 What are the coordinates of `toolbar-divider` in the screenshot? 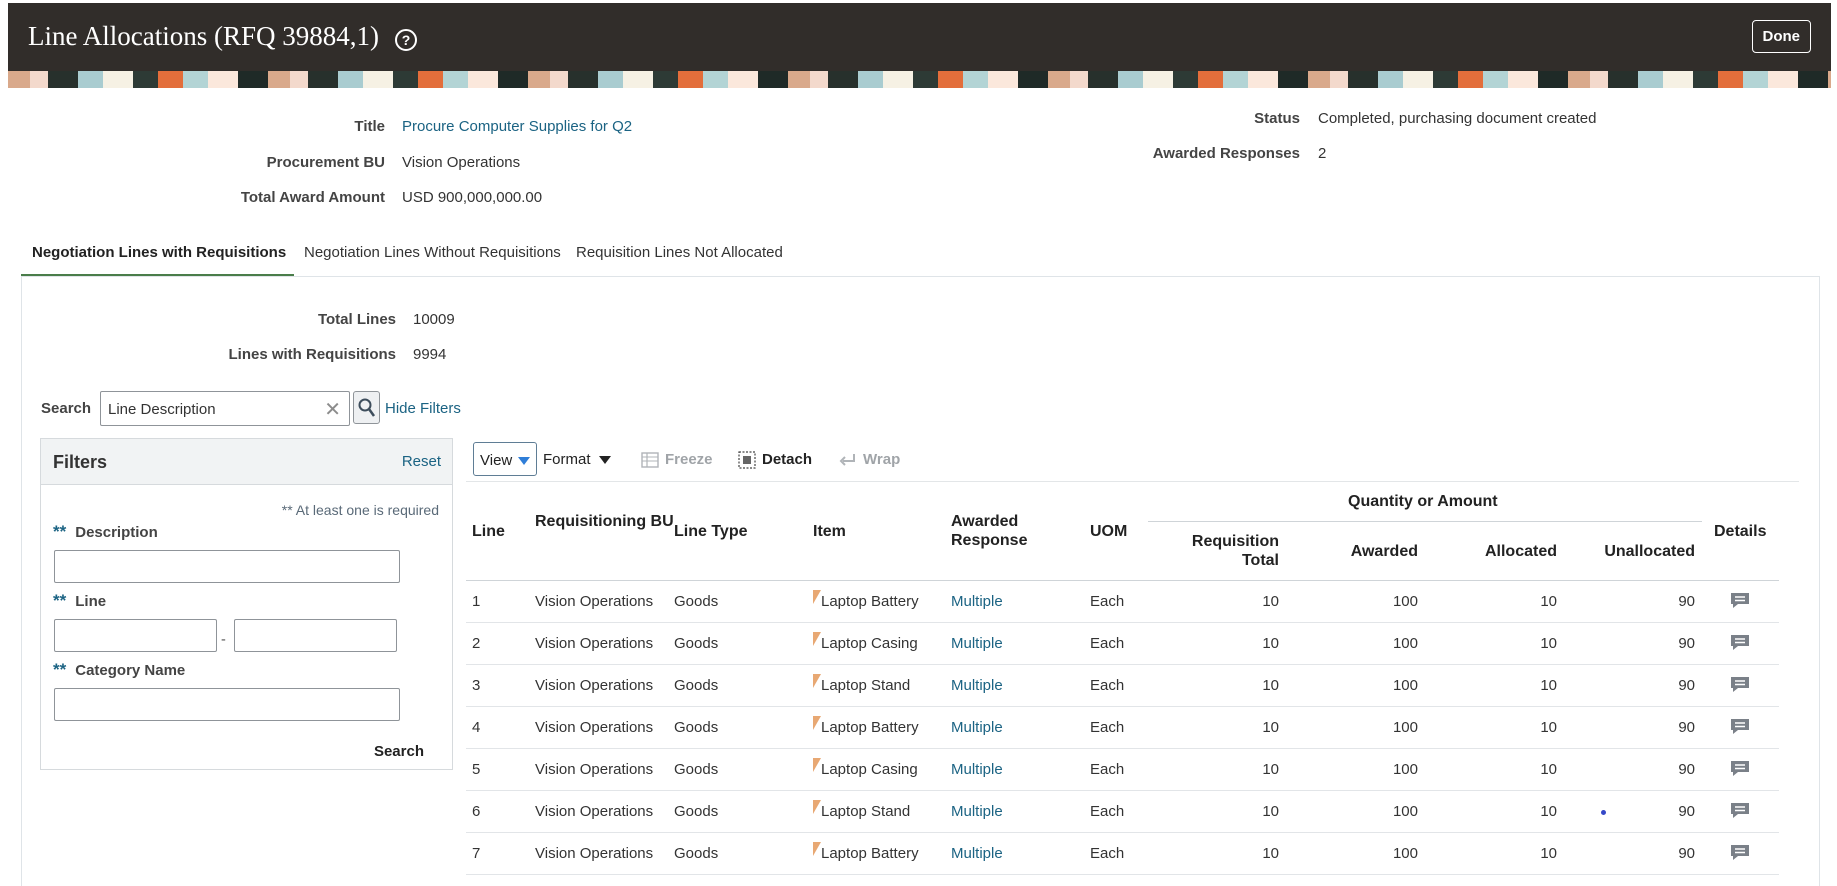 It's located at (1132, 481).